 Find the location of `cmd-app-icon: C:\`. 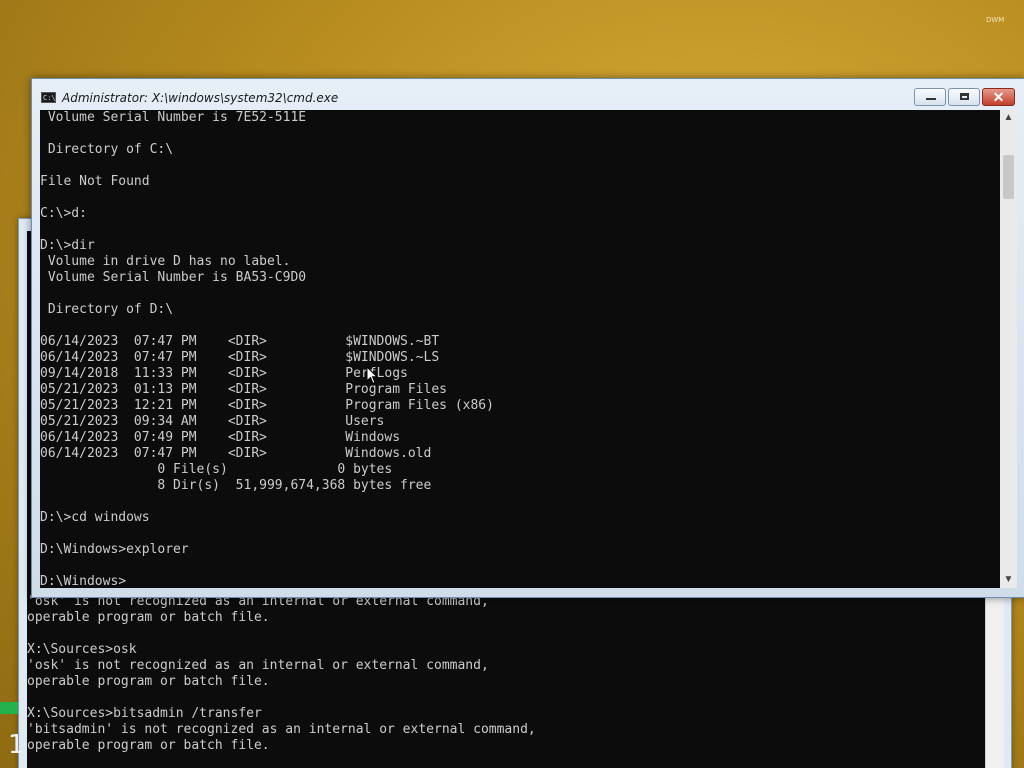

cmd-app-icon: C:\ is located at coordinates (48, 97).